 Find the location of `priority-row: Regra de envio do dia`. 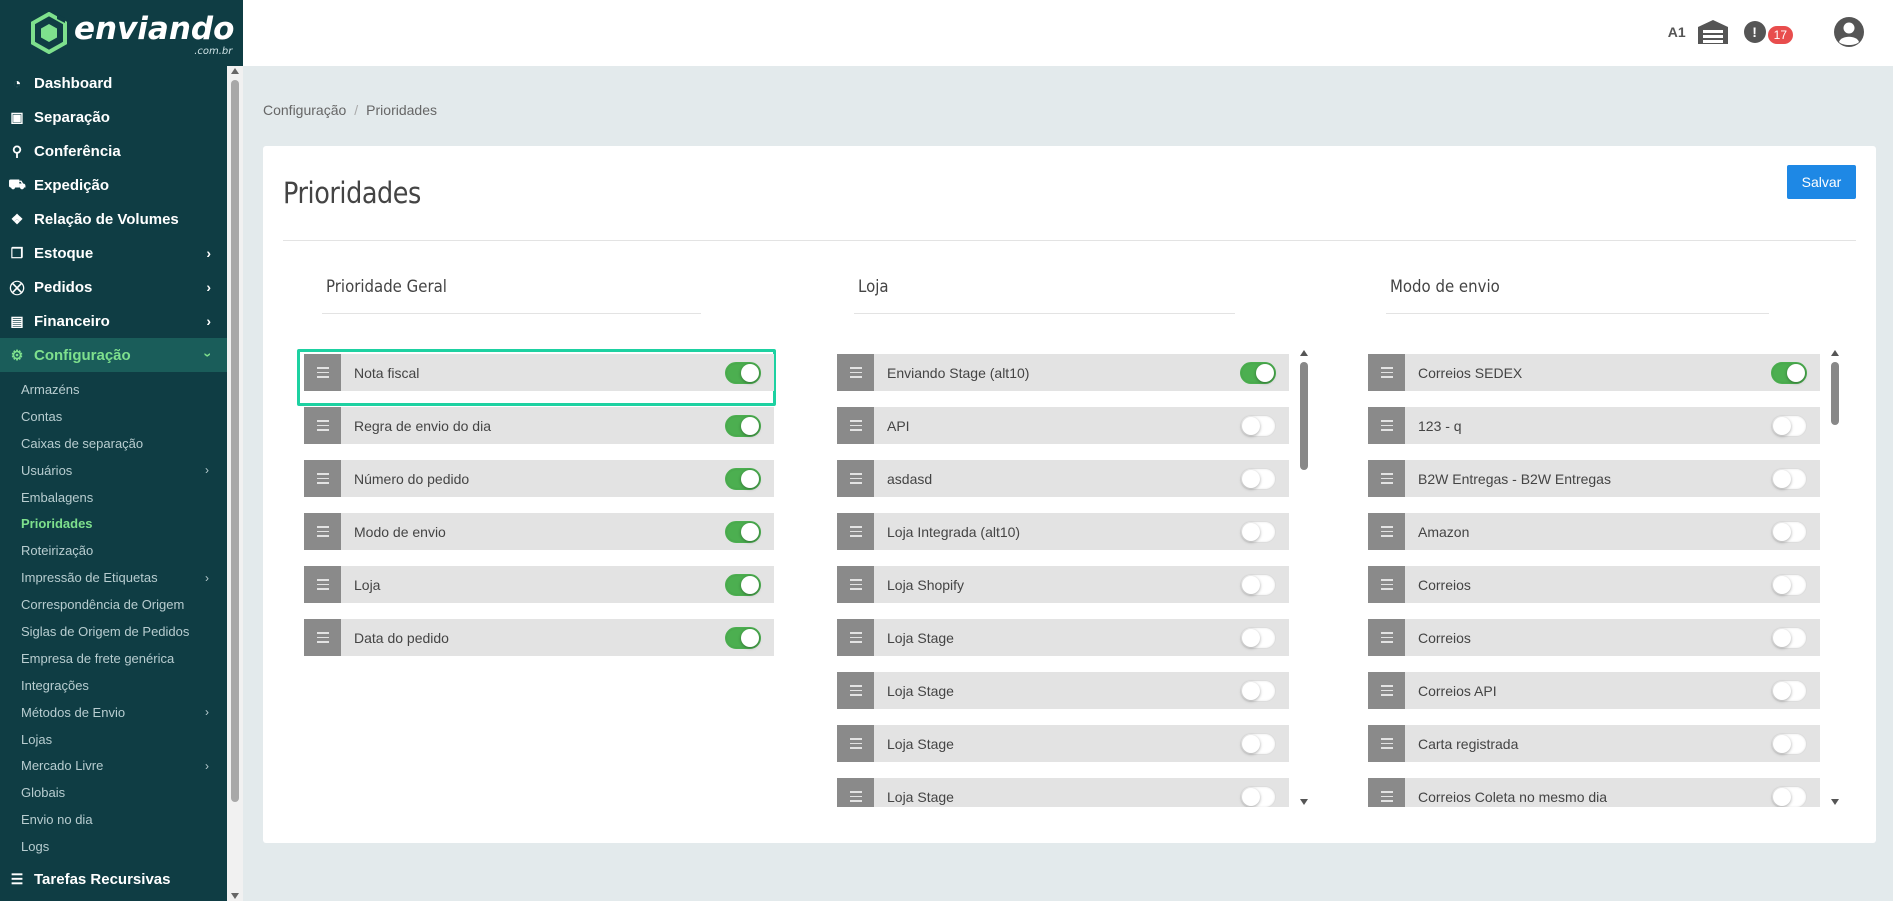

priority-row: Regra de envio do dia is located at coordinates (539, 425).